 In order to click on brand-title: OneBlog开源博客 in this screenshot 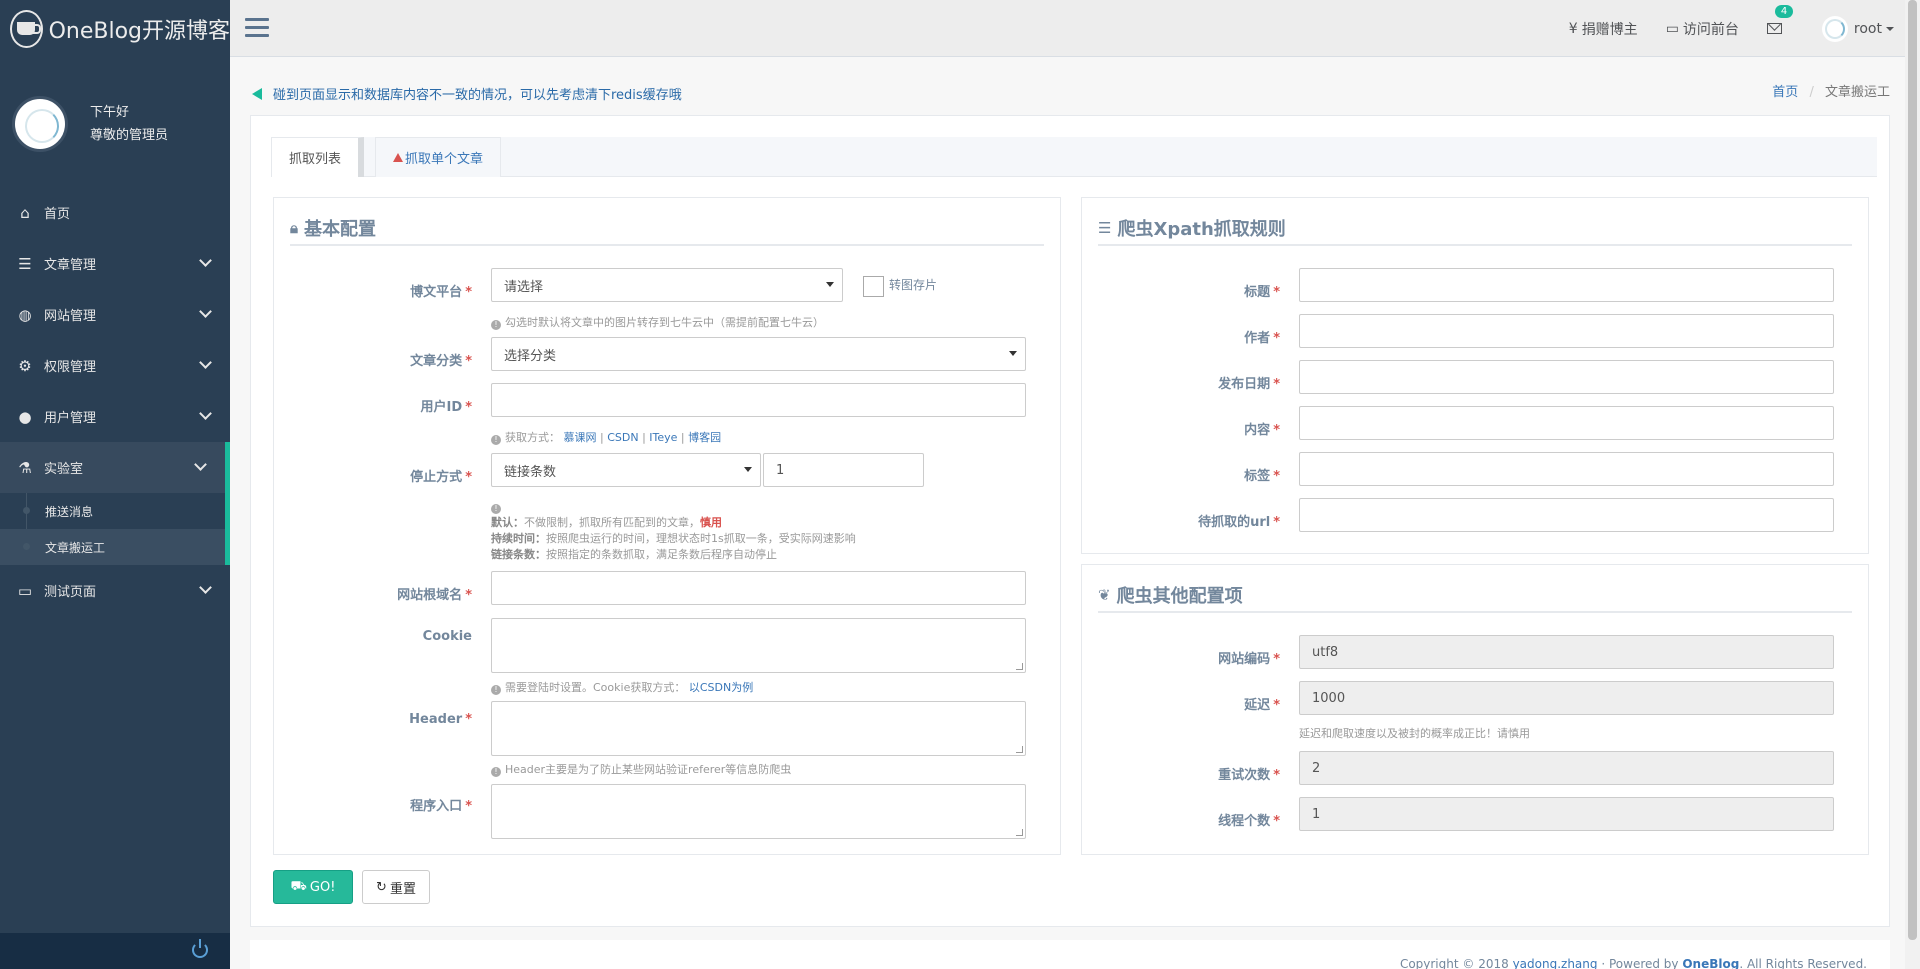, I will do `click(139, 31)`.